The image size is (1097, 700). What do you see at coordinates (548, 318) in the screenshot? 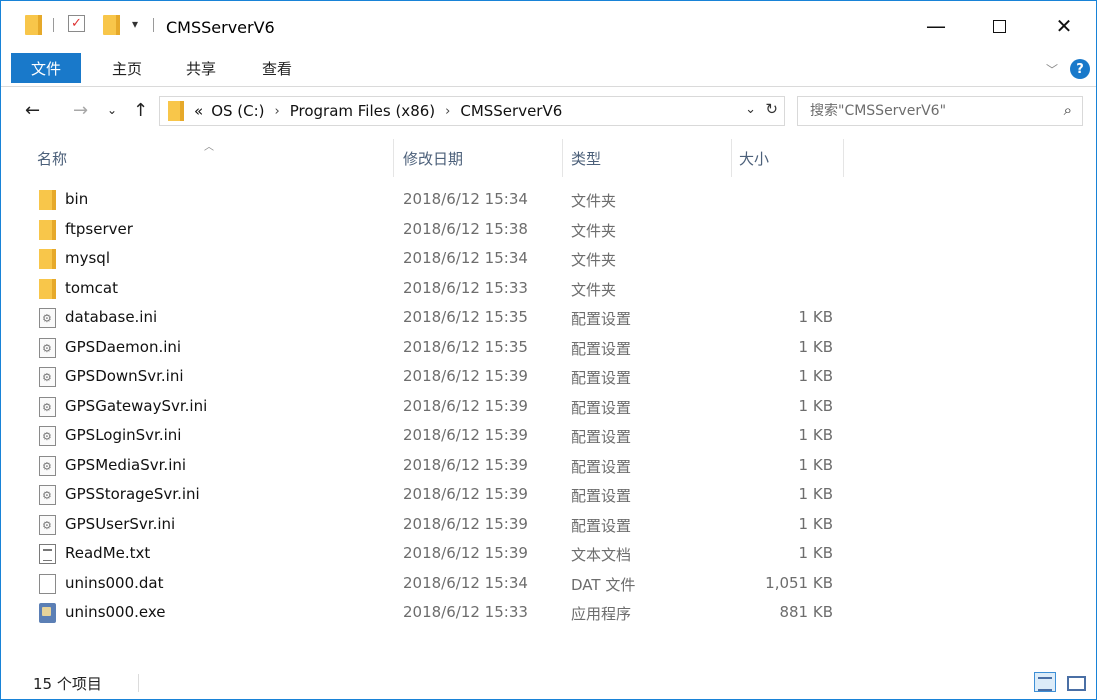
I see `file-row: database.ini 2018/6/12 15:35 配置设置 1 KB` at bounding box center [548, 318].